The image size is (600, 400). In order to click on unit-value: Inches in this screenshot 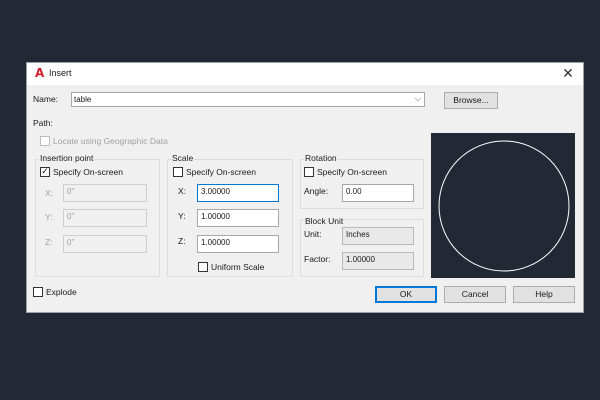, I will do `click(378, 236)`.